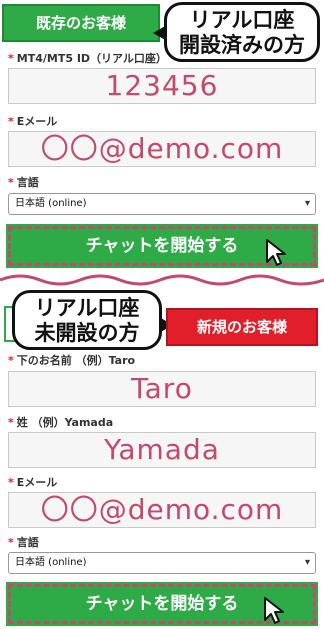  What do you see at coordinates (162, 450) in the screenshot?
I see `lastname-input: Yamada` at bounding box center [162, 450].